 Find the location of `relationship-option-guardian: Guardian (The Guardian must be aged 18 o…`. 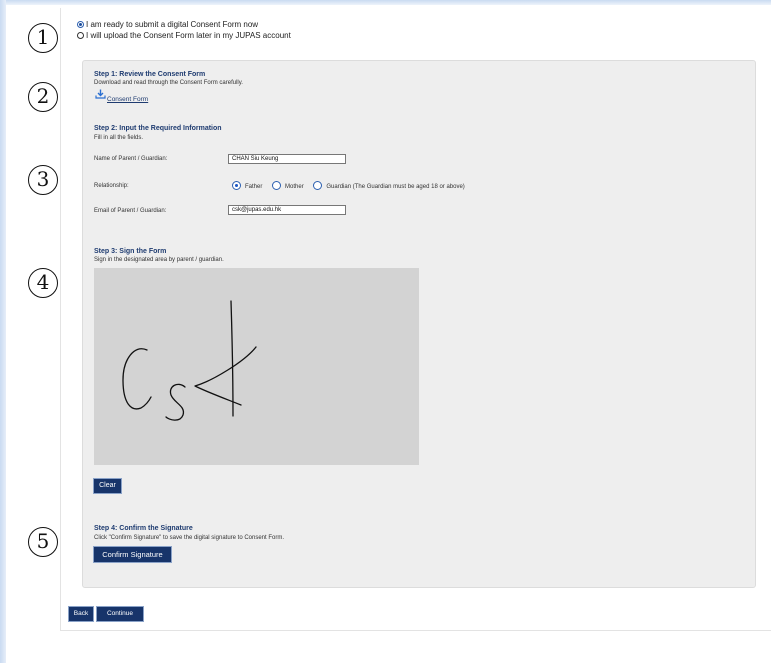

relationship-option-guardian: Guardian (The Guardian must be aged 18 o… is located at coordinates (389, 185).